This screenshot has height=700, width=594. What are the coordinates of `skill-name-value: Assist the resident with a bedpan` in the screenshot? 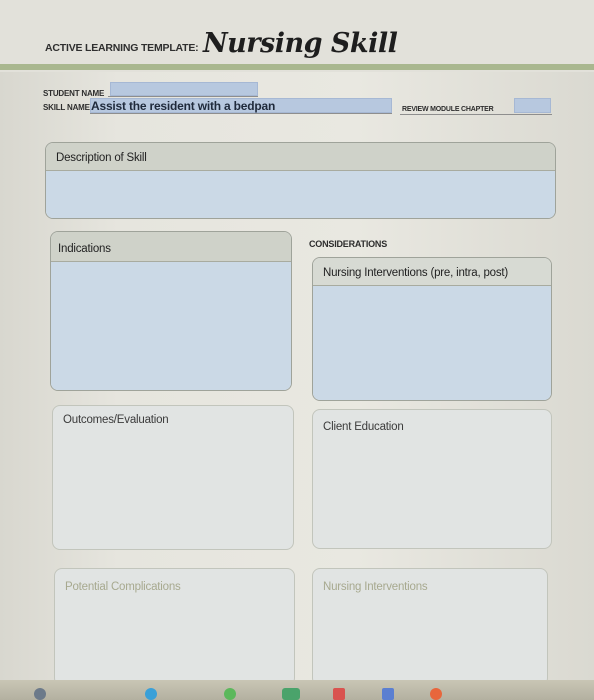 It's located at (183, 106).